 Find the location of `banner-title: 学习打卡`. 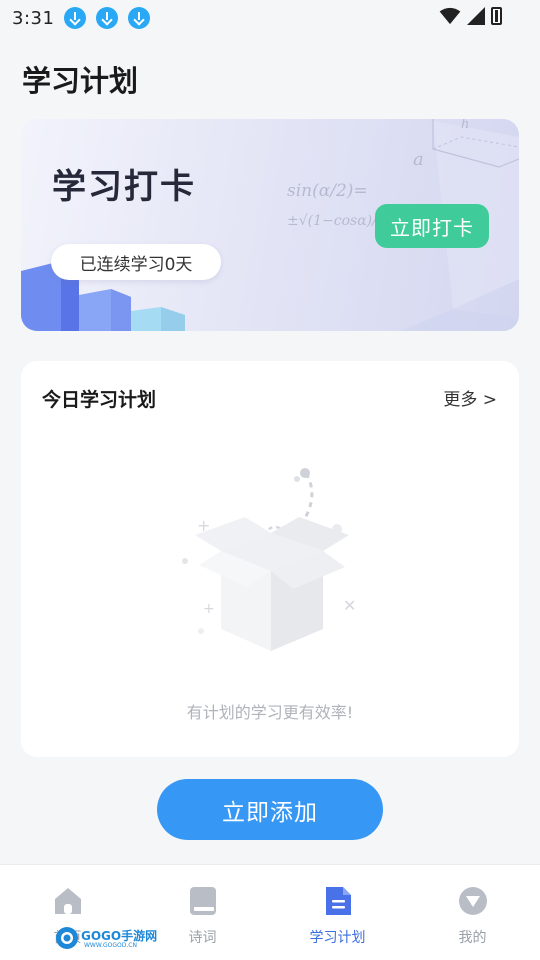

banner-title: 学习打卡 is located at coordinates (124, 187).